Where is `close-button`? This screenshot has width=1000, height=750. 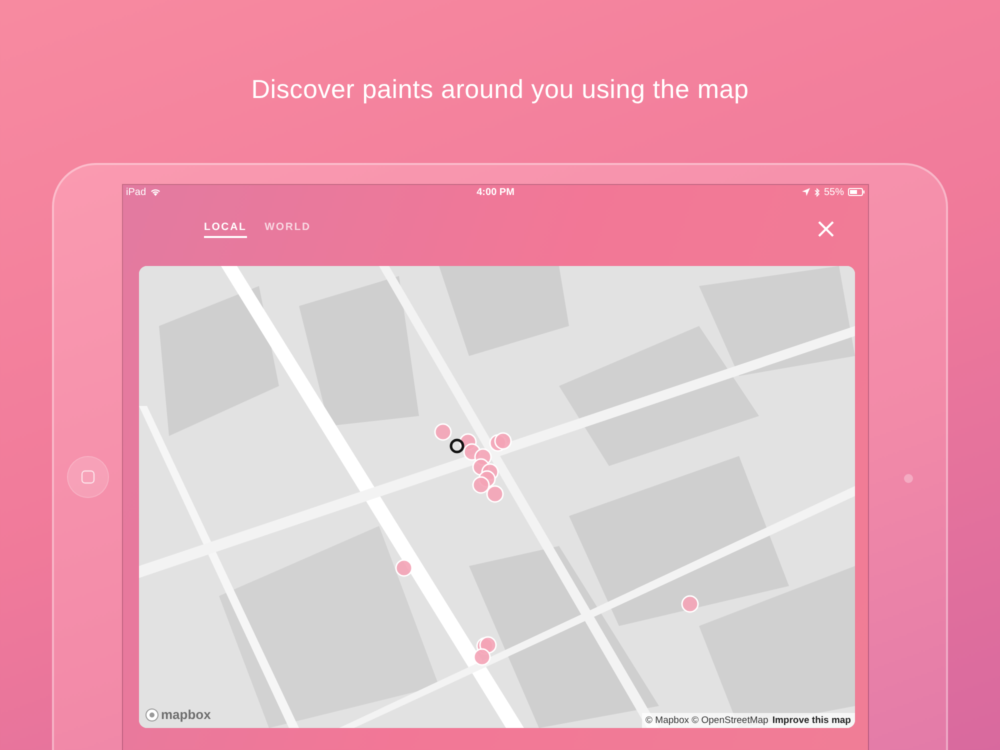 close-button is located at coordinates (826, 229).